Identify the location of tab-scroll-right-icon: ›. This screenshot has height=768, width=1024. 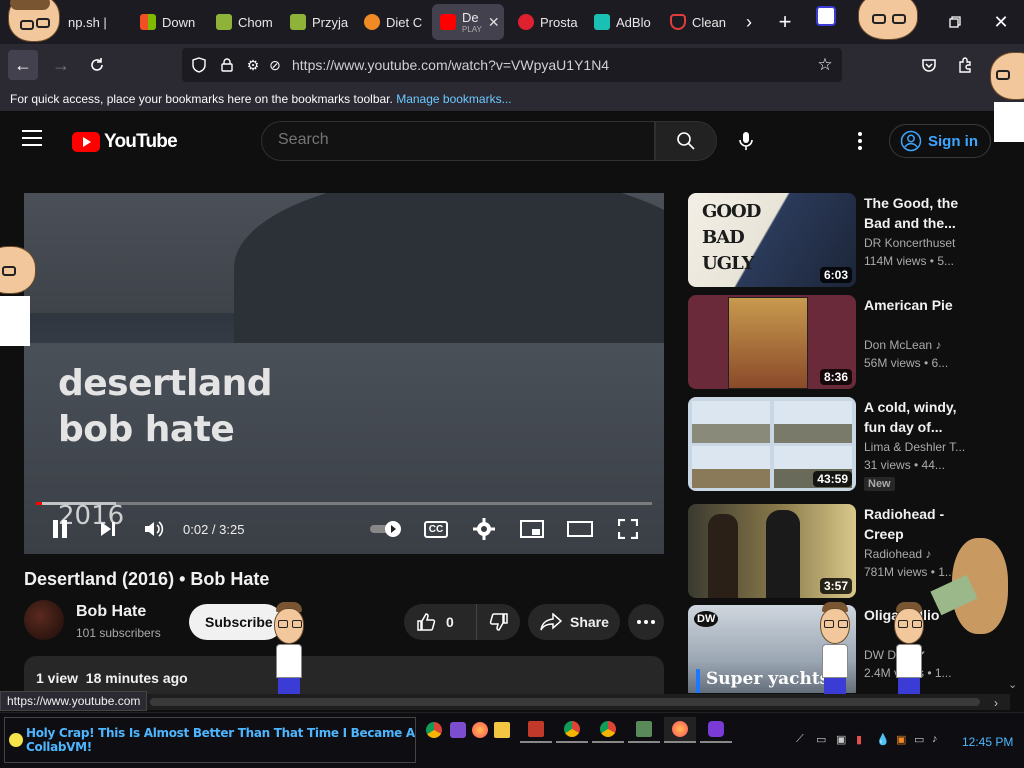
(749, 22).